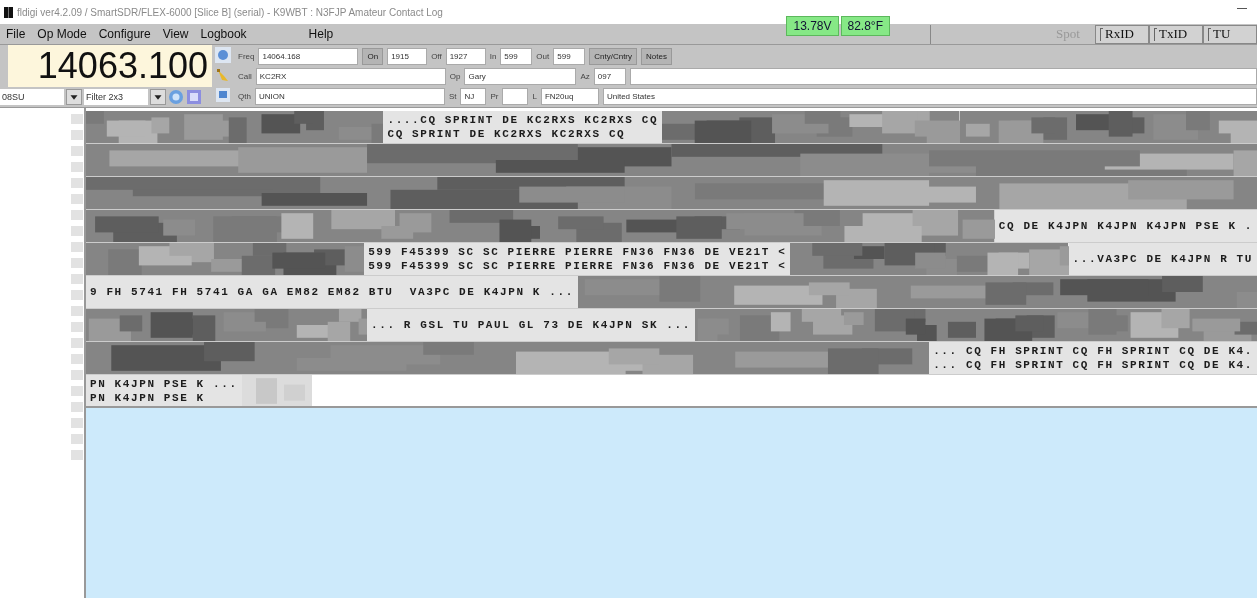  I want to click on filter-field: Filter 2x3, so click(116, 97).